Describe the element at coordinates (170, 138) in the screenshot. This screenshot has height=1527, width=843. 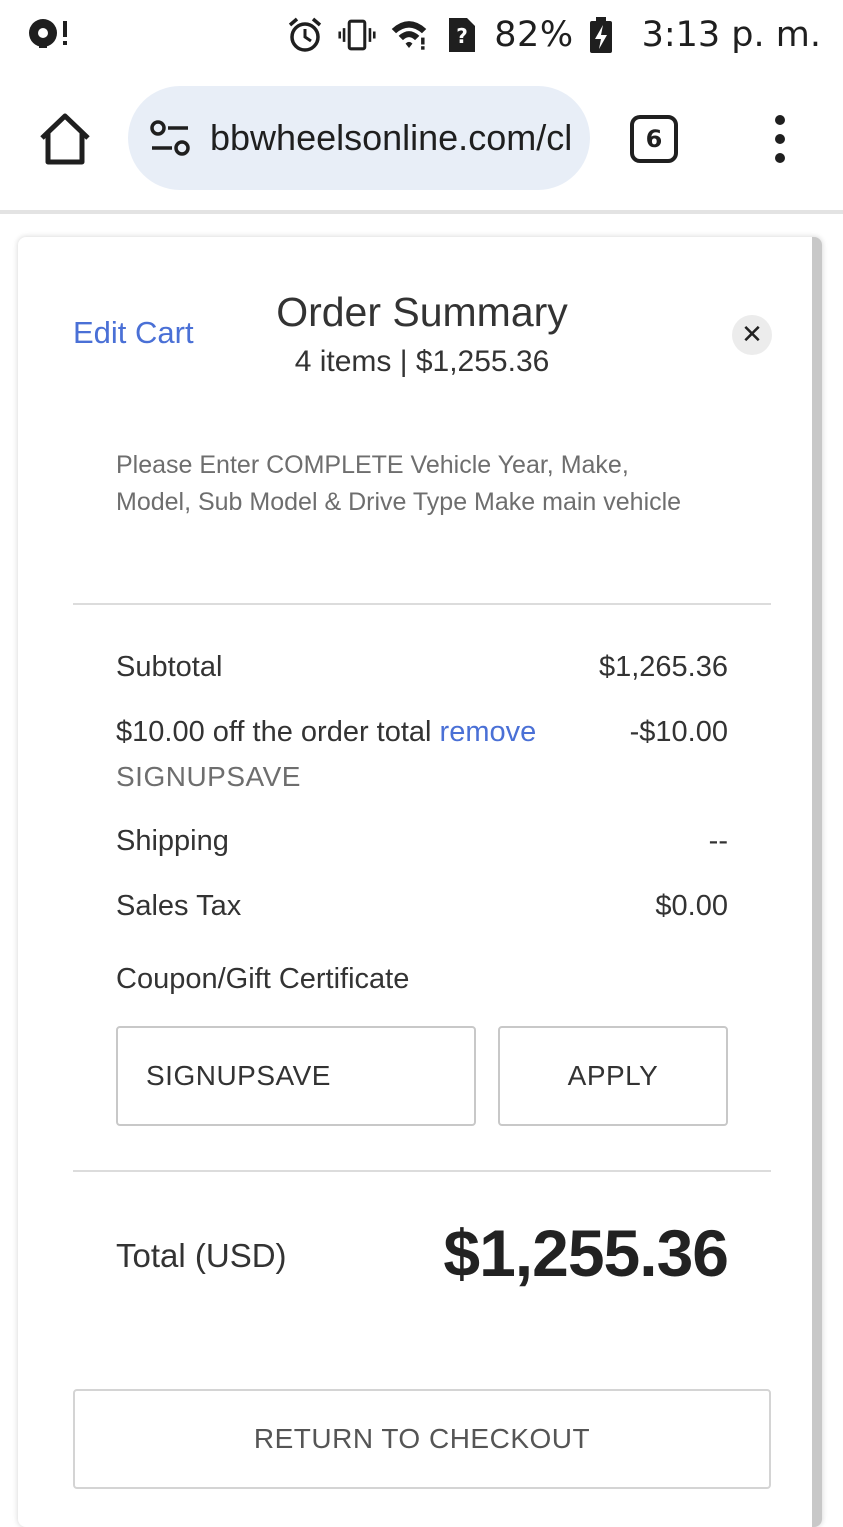
I see `site-settings-icon` at that location.